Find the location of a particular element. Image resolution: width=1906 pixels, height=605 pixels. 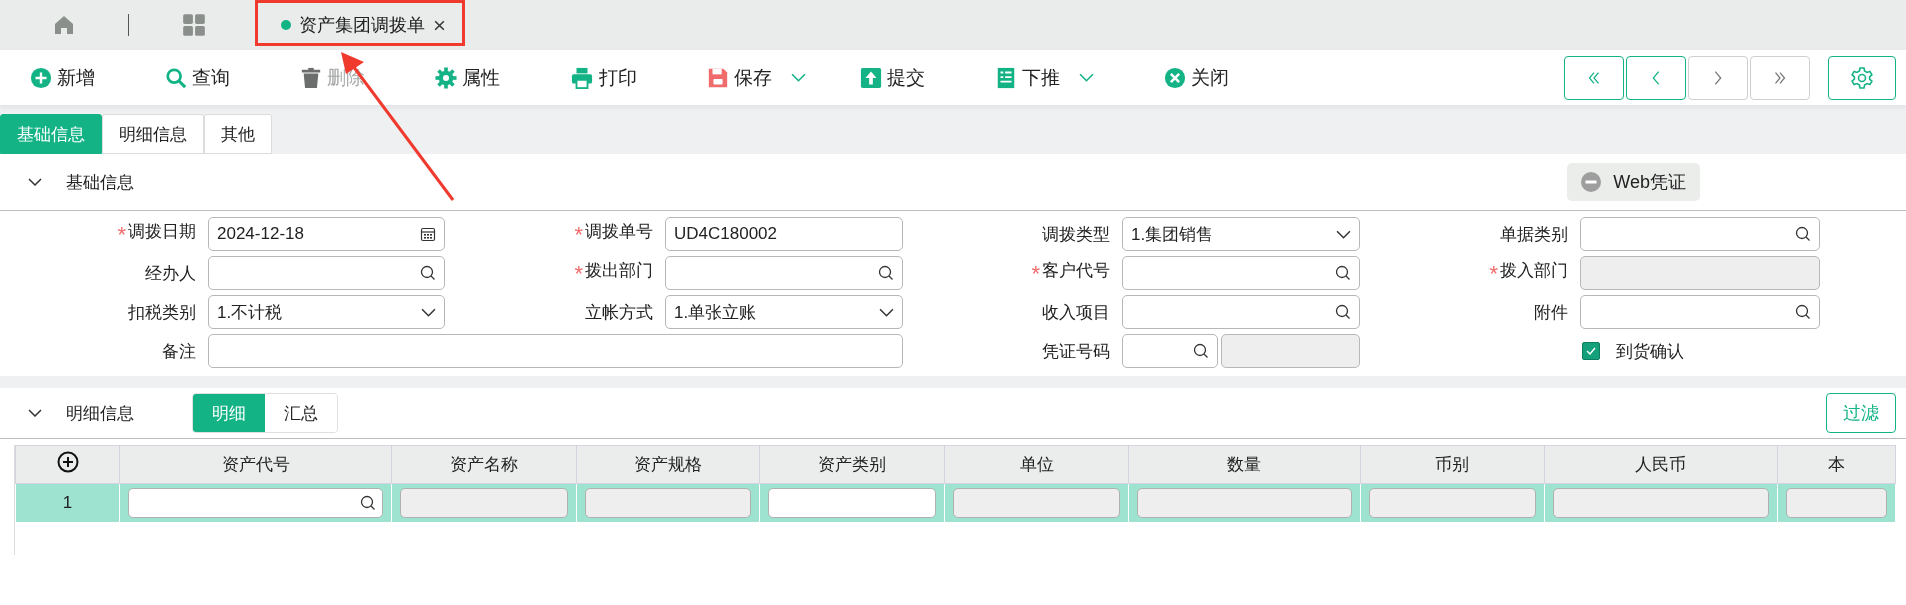

checkbox-label: 到货确认 is located at coordinates (1650, 351).